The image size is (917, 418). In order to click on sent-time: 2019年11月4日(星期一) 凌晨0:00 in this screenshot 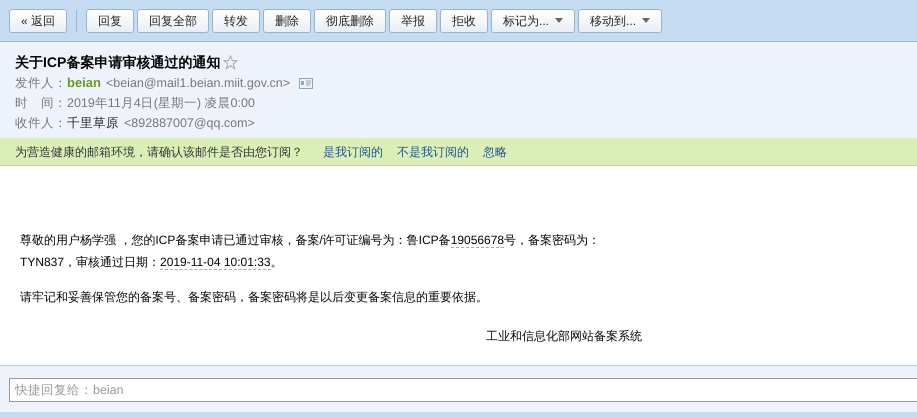, I will do `click(161, 103)`.